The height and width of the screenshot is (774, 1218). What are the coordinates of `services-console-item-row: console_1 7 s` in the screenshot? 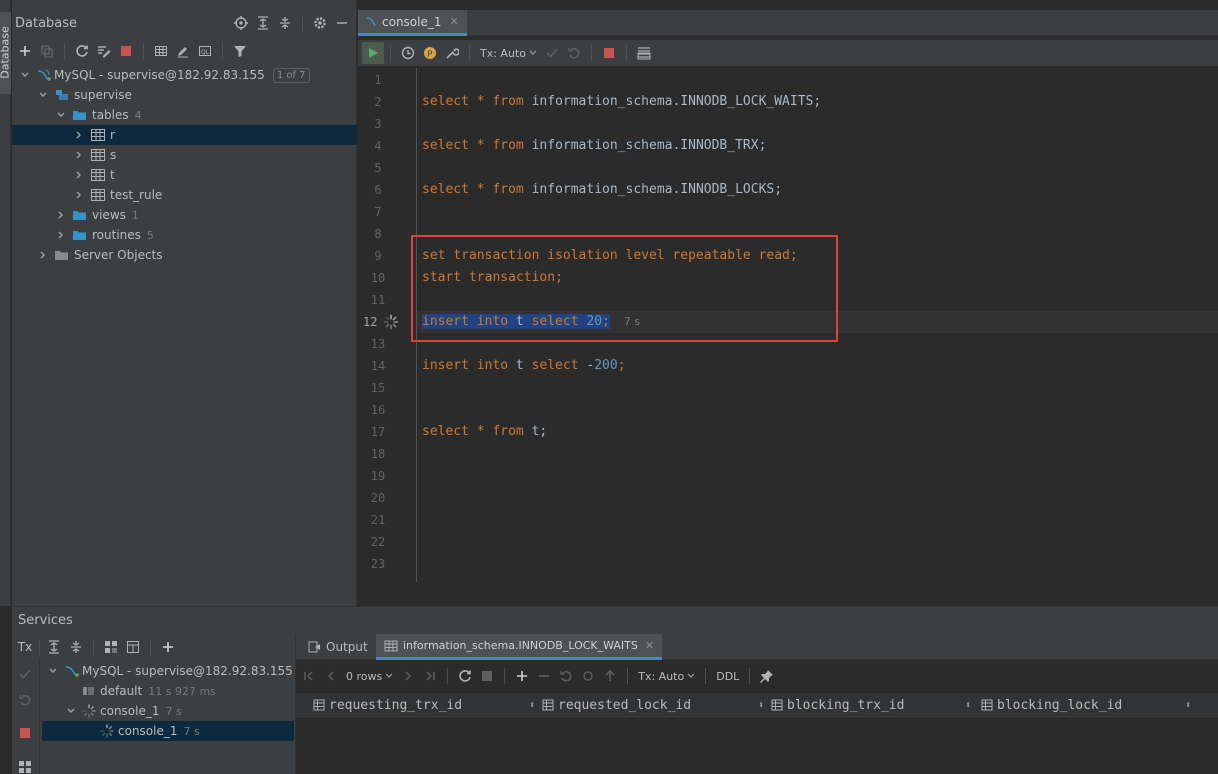 It's located at (168, 731).